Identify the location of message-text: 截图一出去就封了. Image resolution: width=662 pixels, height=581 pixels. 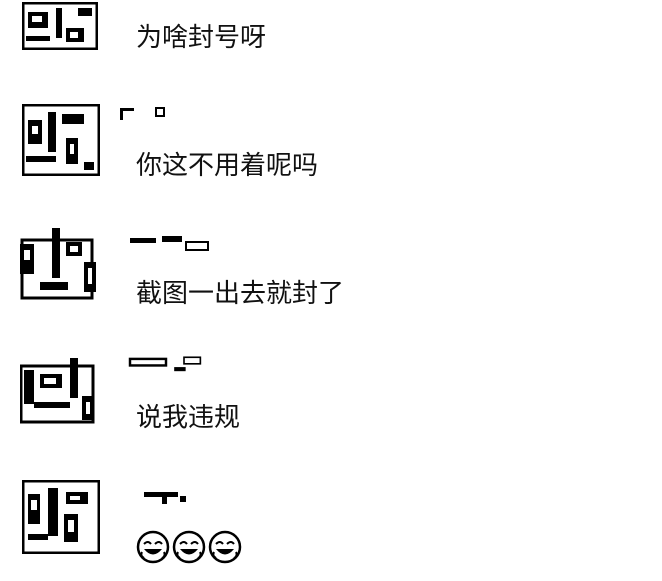
(240, 294).